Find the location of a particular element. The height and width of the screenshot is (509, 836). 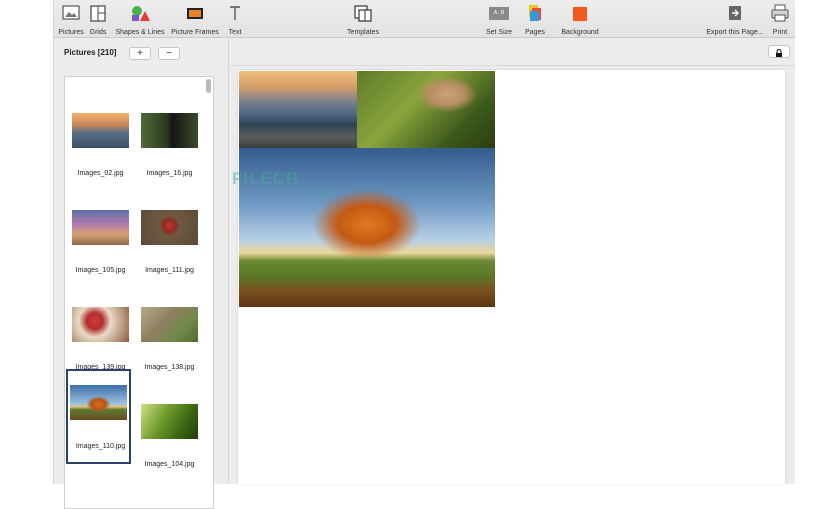

thumbnail-item-selected: Images_110.jpg is located at coordinates (98, 416).